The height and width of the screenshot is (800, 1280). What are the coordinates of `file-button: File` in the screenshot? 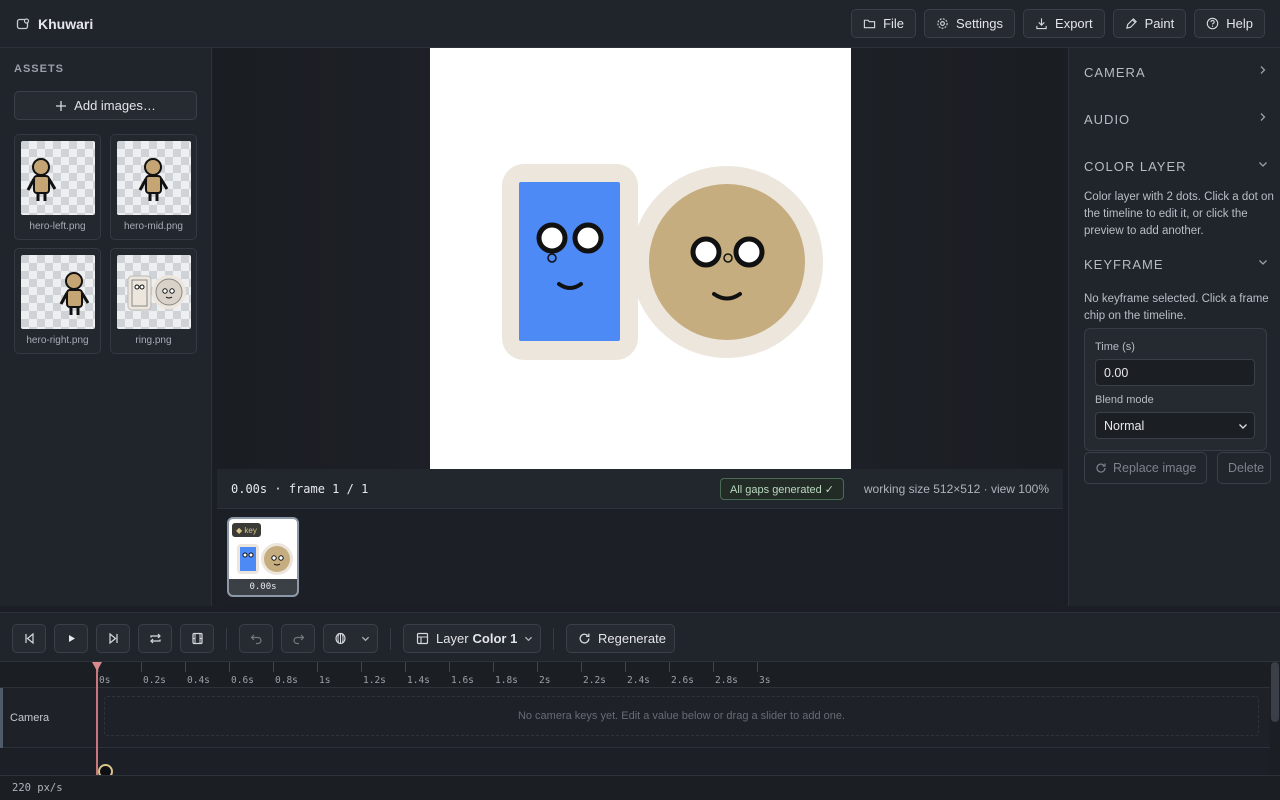 It's located at (884, 23).